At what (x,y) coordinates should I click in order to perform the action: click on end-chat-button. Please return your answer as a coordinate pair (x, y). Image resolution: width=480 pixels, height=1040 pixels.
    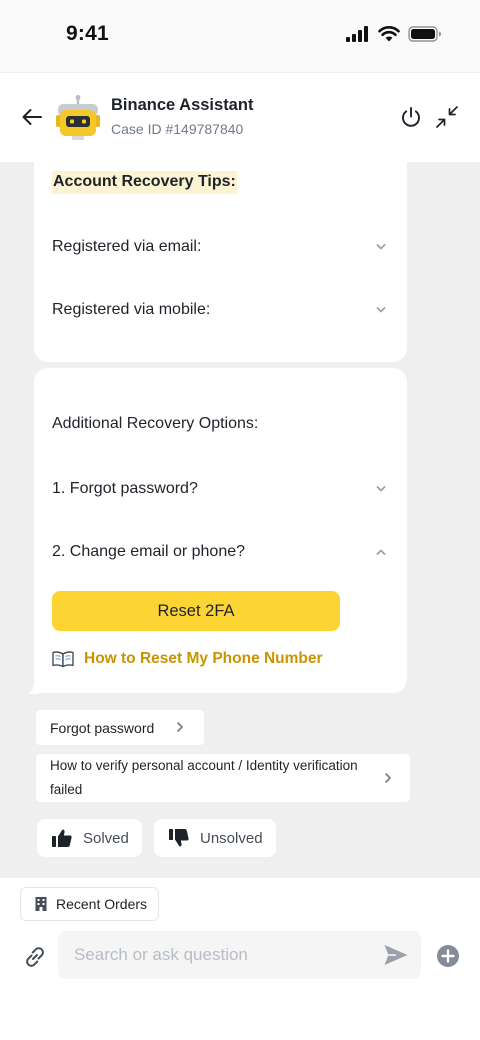
    Looking at the image, I should click on (411, 117).